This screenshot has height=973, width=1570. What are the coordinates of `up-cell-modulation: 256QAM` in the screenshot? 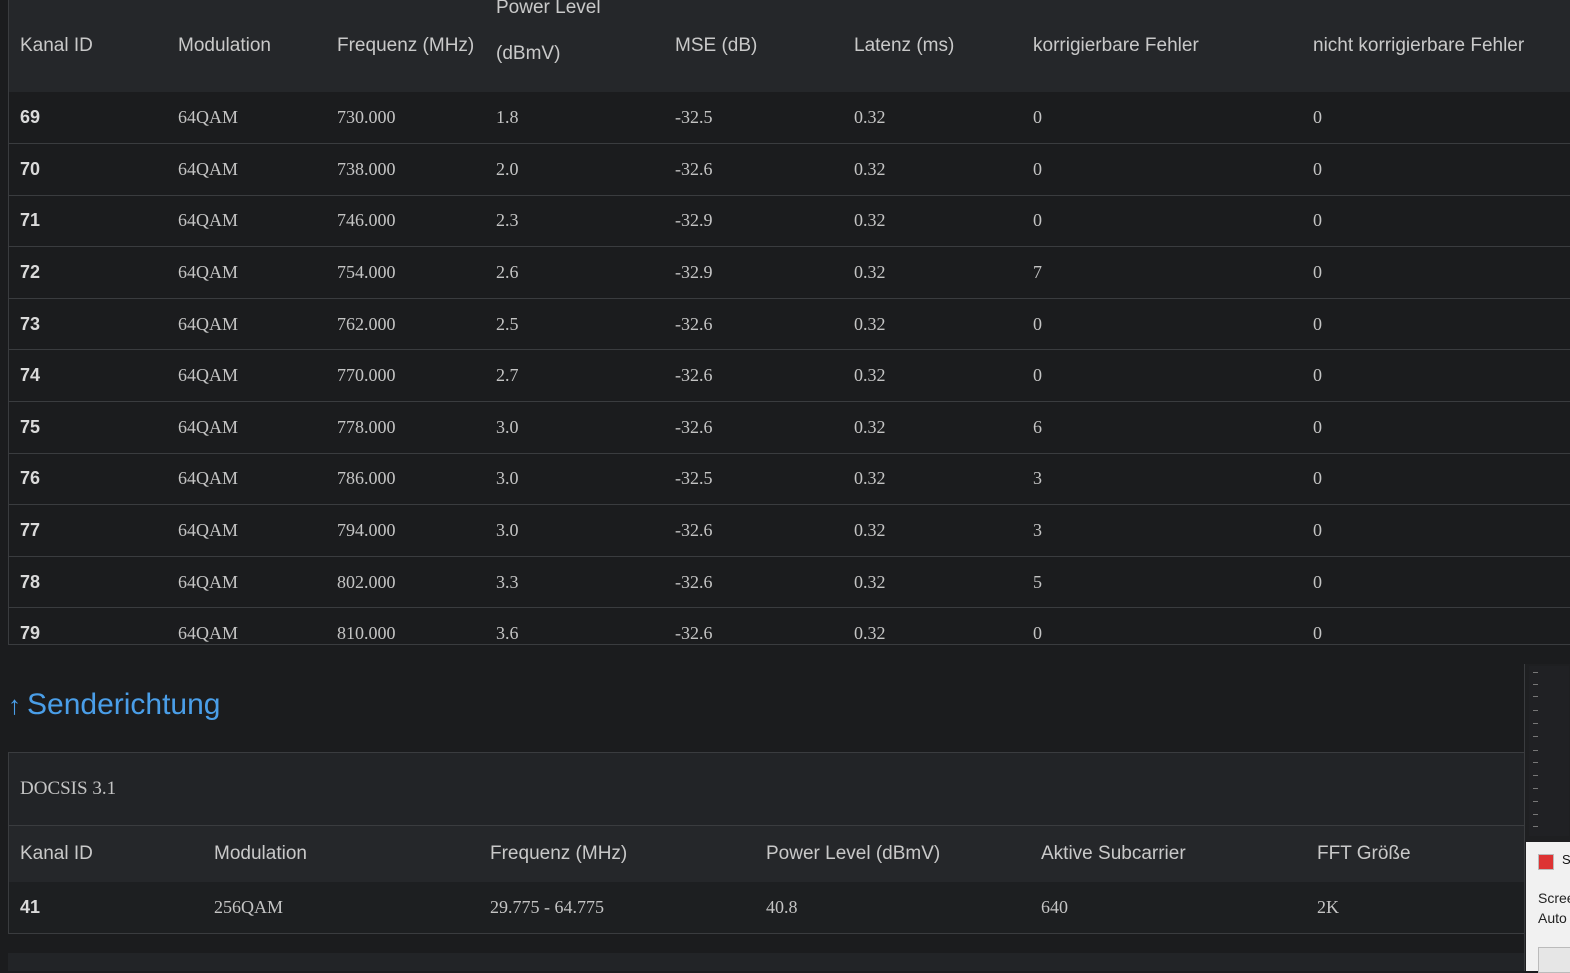 It's located at (249, 907).